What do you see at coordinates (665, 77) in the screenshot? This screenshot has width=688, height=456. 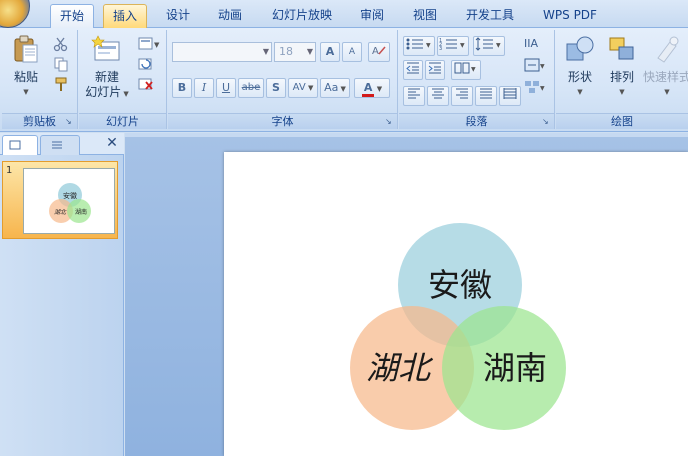 I see `quick-styles-label: 快速样式` at bounding box center [665, 77].